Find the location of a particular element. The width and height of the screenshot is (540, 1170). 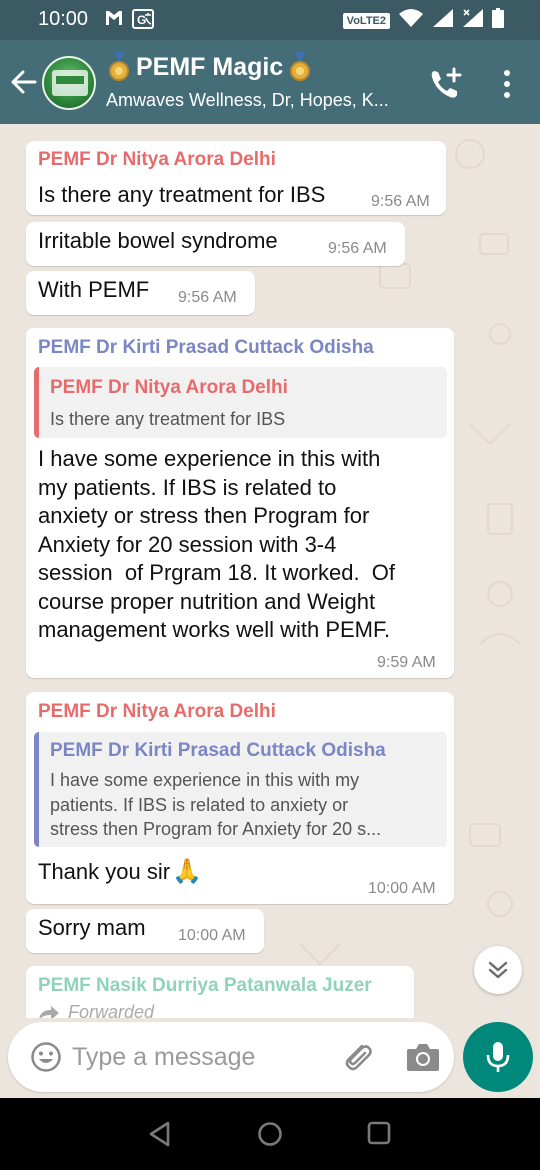

system-icons: VoLTE2 is located at coordinates (423, 20).